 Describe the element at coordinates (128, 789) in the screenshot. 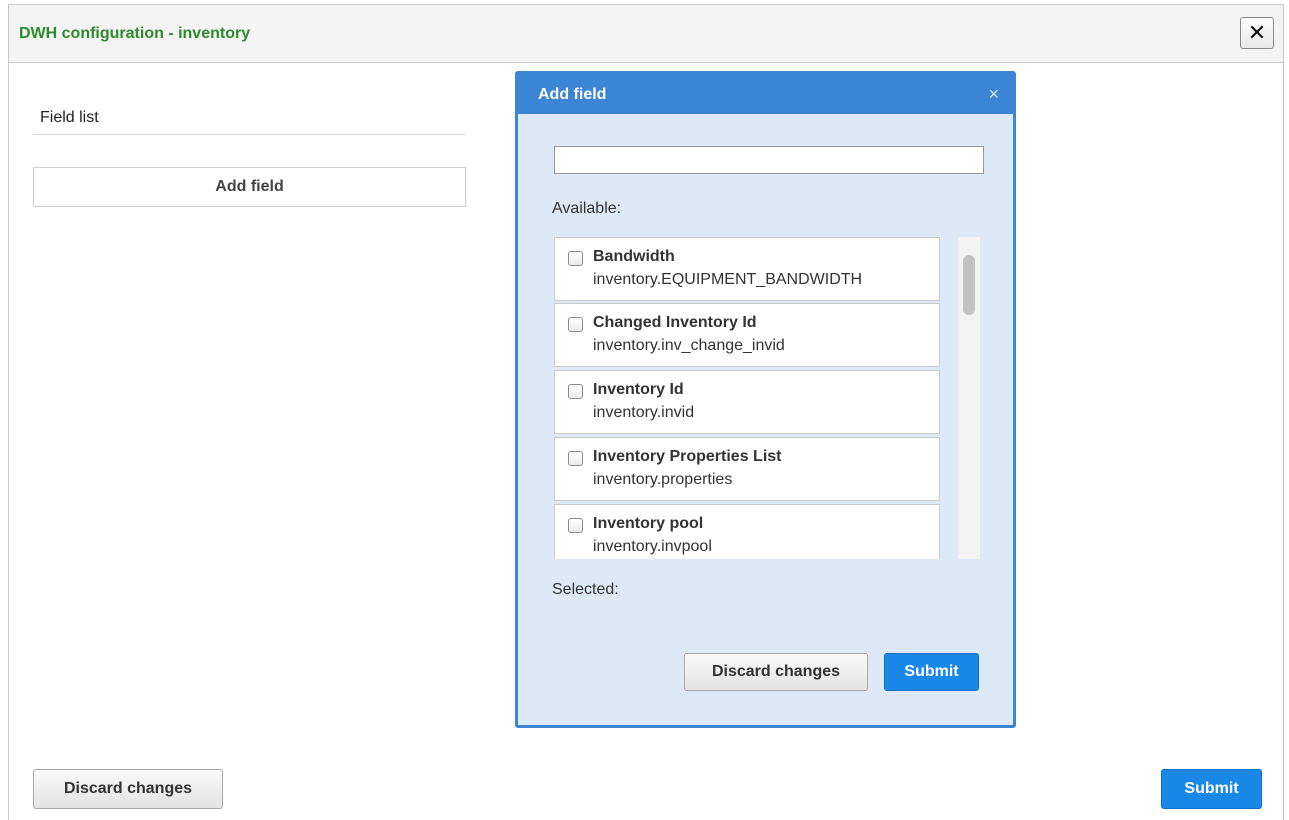

I see `discard-changes-button: Discard changes` at that location.